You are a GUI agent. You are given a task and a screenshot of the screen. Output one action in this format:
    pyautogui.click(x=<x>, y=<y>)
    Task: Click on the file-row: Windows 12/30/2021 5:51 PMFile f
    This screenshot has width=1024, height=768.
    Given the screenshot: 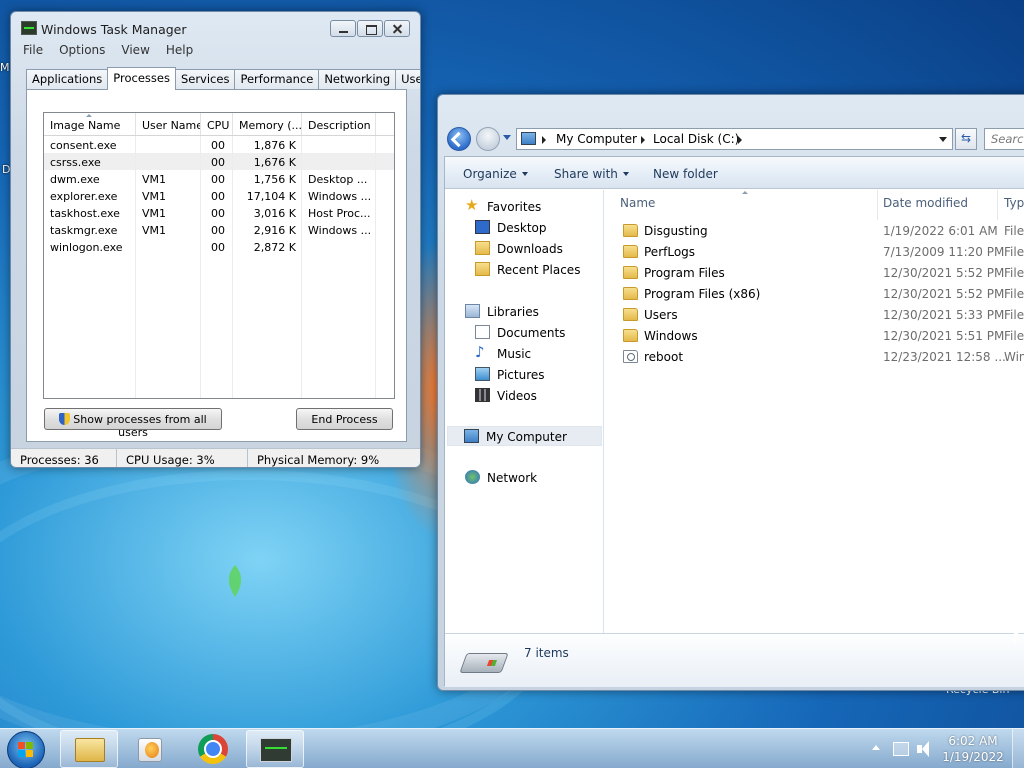 What is the action you would take?
    pyautogui.click(x=814, y=336)
    